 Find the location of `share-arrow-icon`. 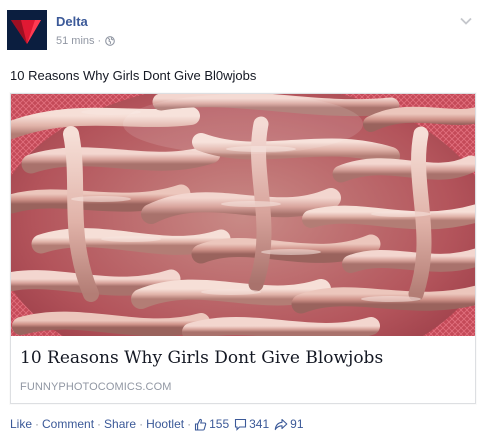

share-arrow-icon is located at coordinates (281, 424).